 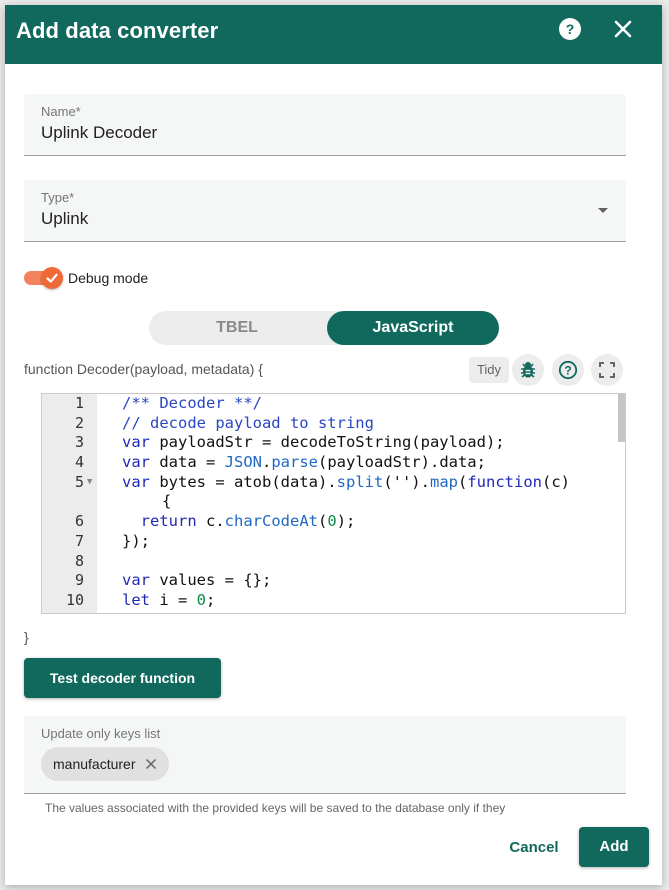 I want to click on debug-mode-label: Debug mode, so click(x=108, y=278).